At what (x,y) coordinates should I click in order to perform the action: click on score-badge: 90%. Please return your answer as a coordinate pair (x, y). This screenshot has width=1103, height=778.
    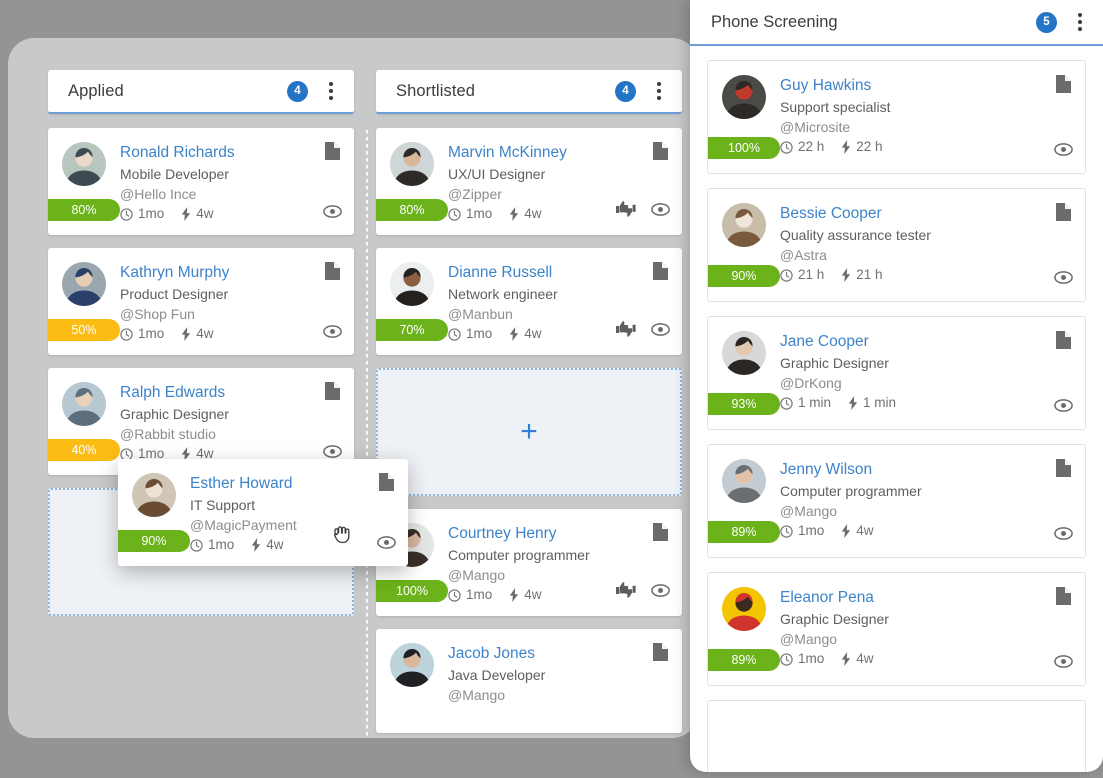
    Looking at the image, I should click on (154, 541).